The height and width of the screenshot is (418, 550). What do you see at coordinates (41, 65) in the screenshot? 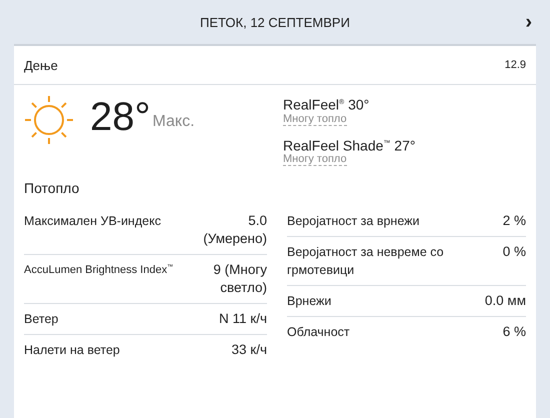
I see `period-label: Дење` at bounding box center [41, 65].